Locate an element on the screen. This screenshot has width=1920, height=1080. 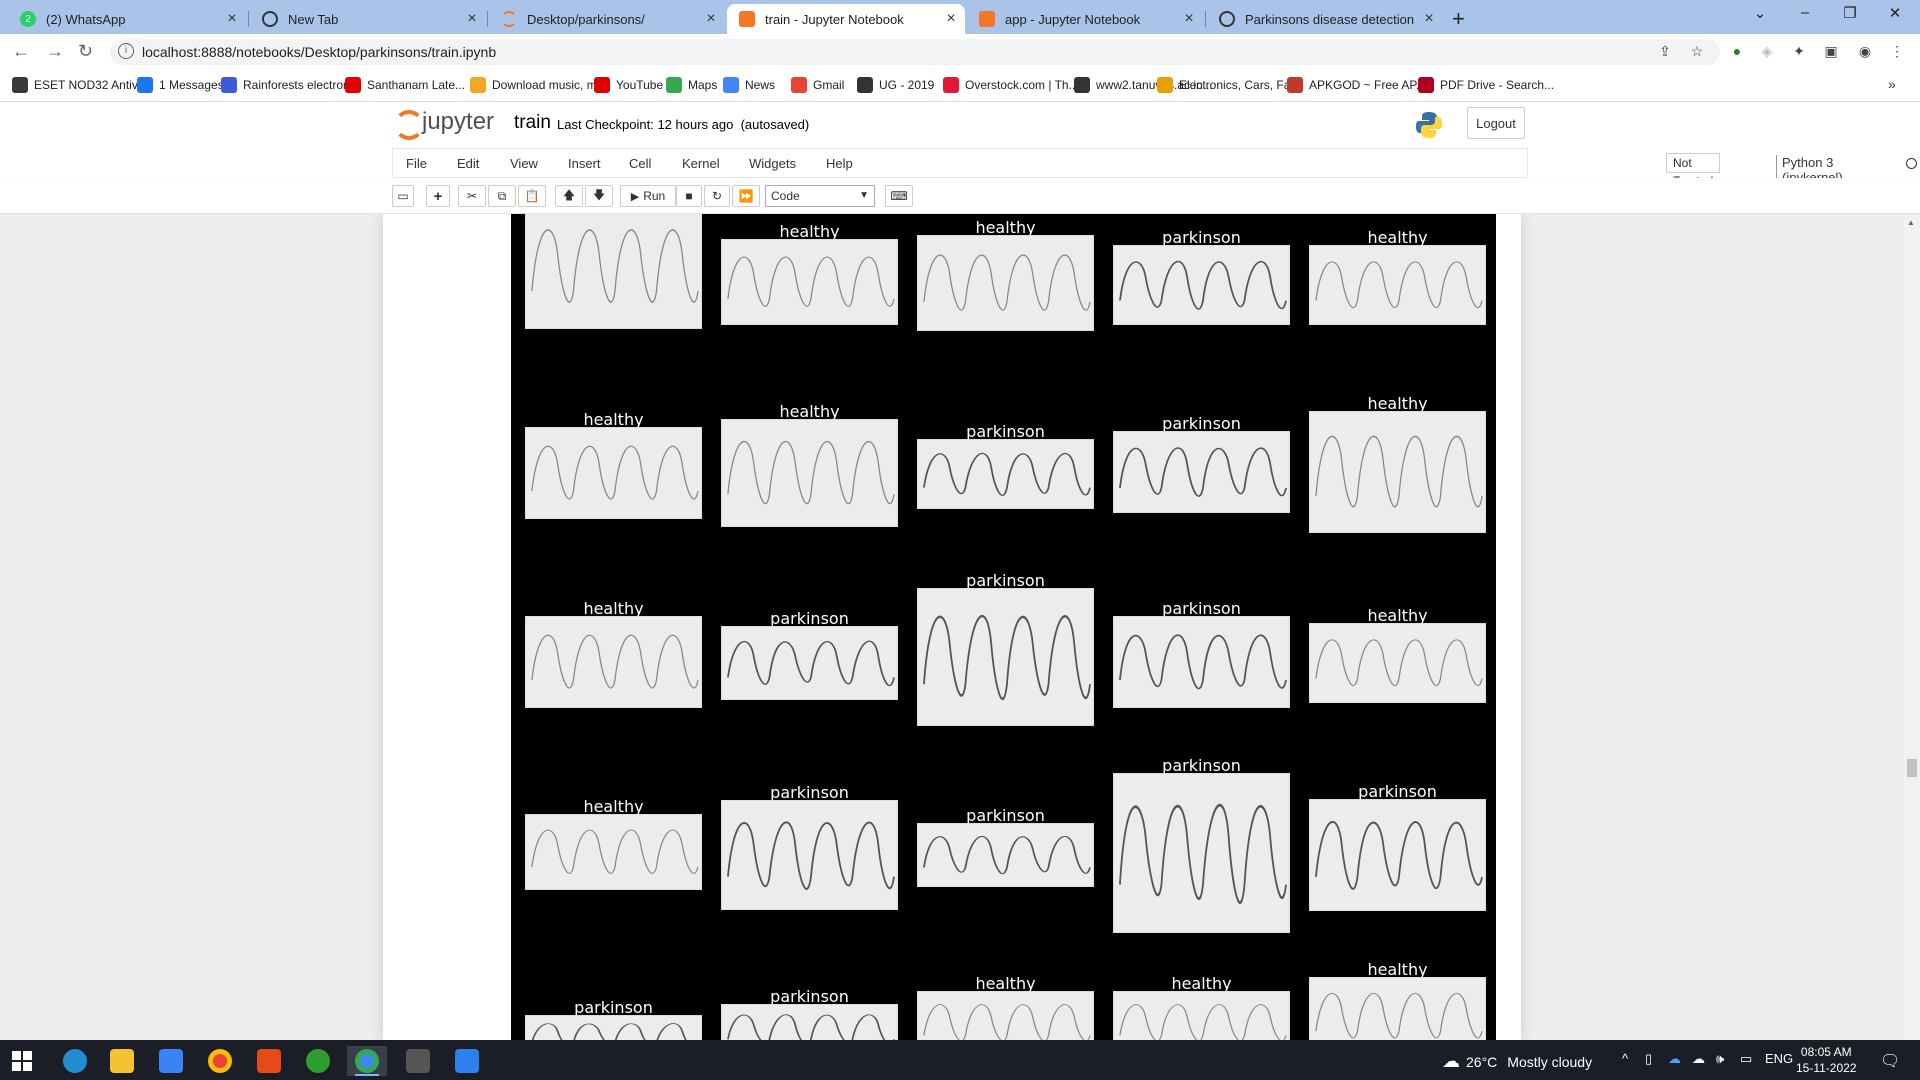
jupyter-icon is located at coordinates (747, 19).